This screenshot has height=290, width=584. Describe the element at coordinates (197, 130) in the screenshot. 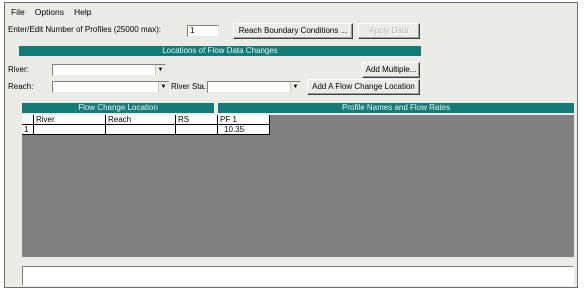

I see `table-cell-rs` at that location.